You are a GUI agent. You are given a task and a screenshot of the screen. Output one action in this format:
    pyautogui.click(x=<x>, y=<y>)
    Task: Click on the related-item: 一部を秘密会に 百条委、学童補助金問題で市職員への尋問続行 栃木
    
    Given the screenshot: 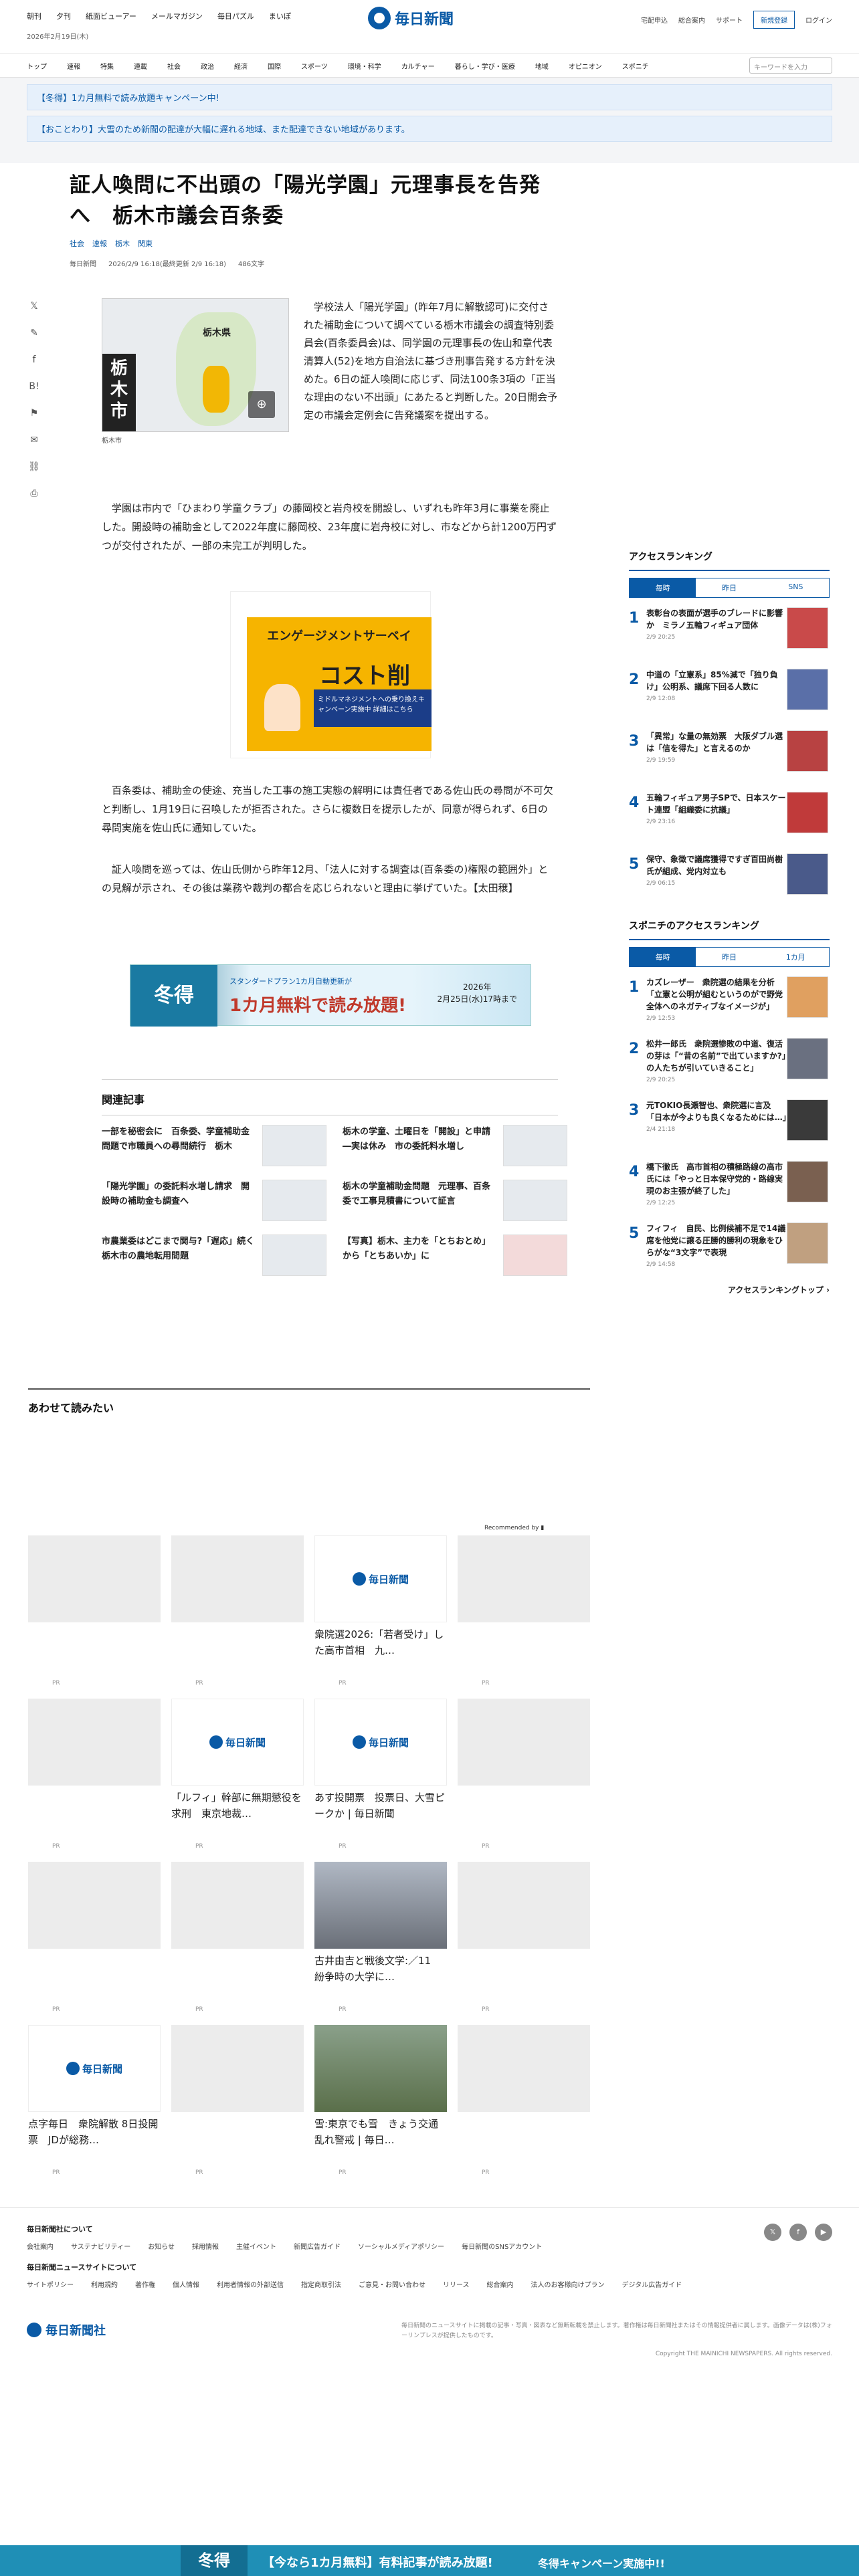 What is the action you would take?
    pyautogui.click(x=214, y=1146)
    